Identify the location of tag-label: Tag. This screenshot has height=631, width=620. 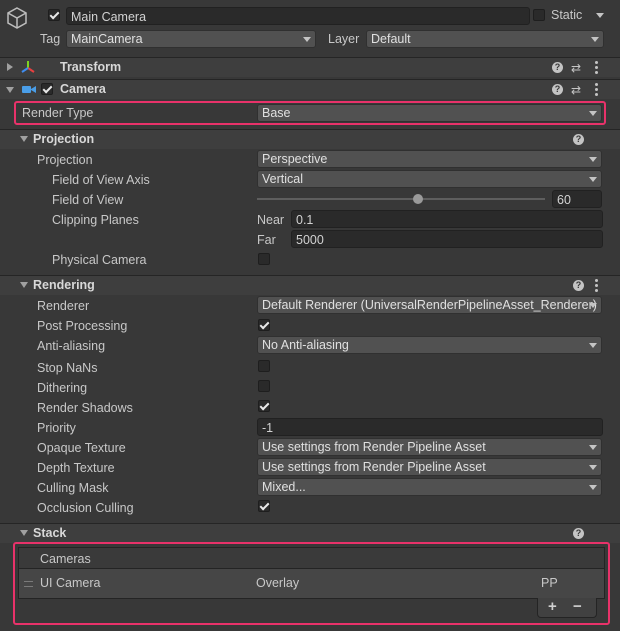
(50, 39).